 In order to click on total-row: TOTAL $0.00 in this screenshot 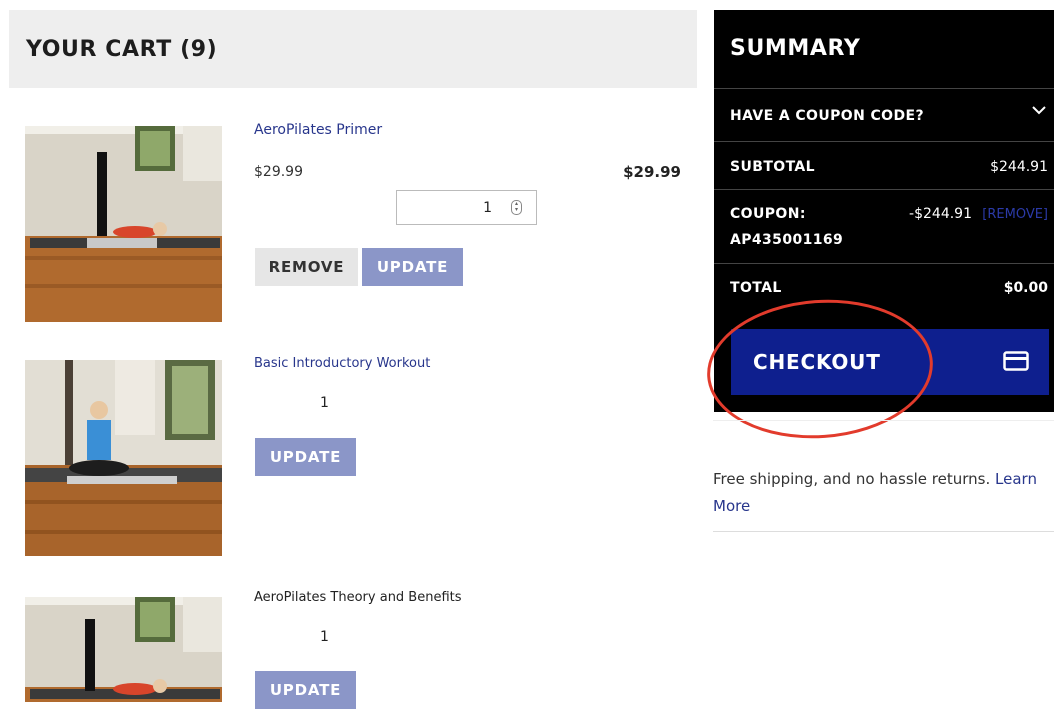, I will do `click(884, 287)`.